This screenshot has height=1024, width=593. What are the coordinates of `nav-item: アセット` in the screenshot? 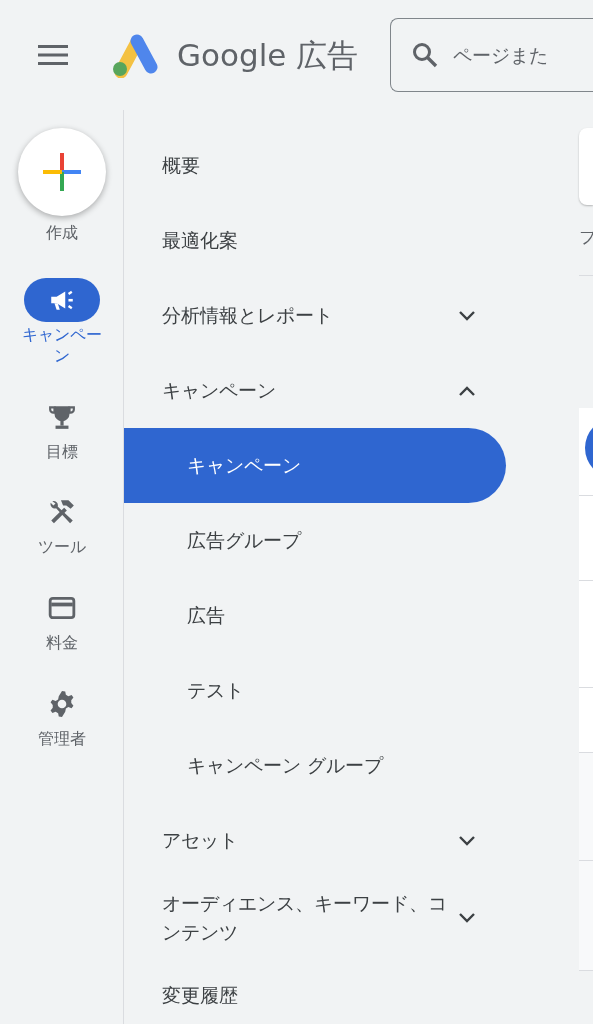 It's located at (315, 840).